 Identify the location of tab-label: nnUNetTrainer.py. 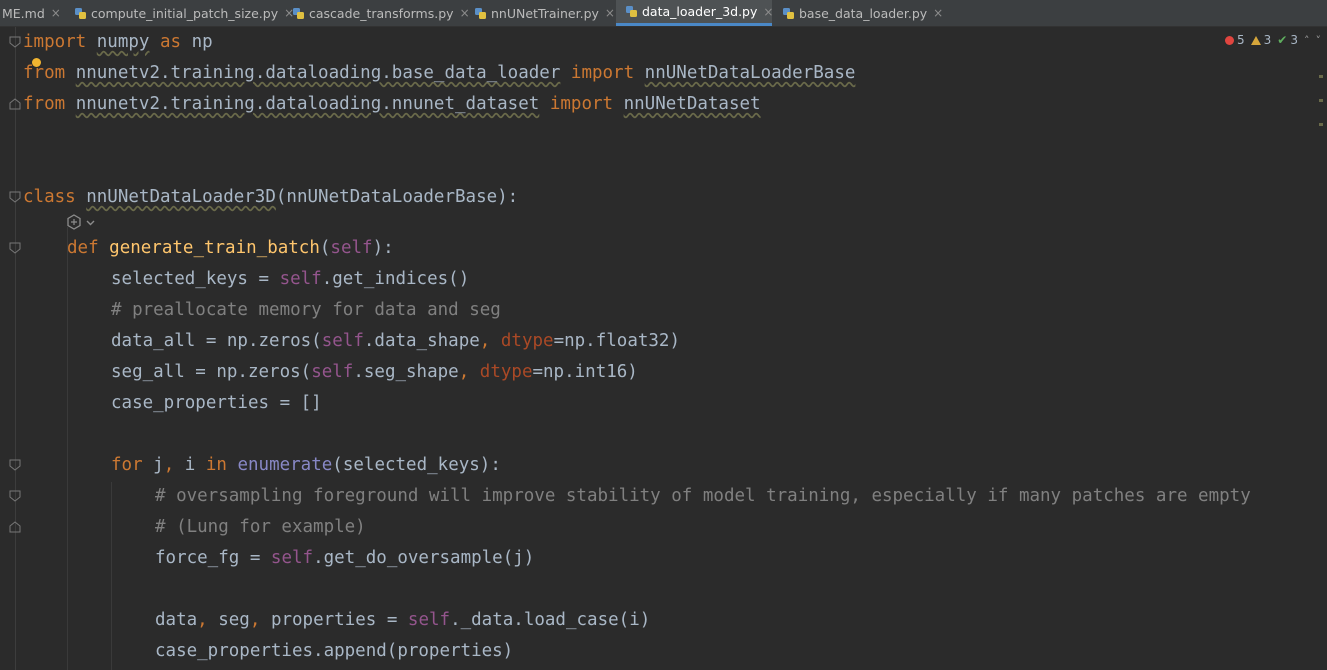
(545, 13).